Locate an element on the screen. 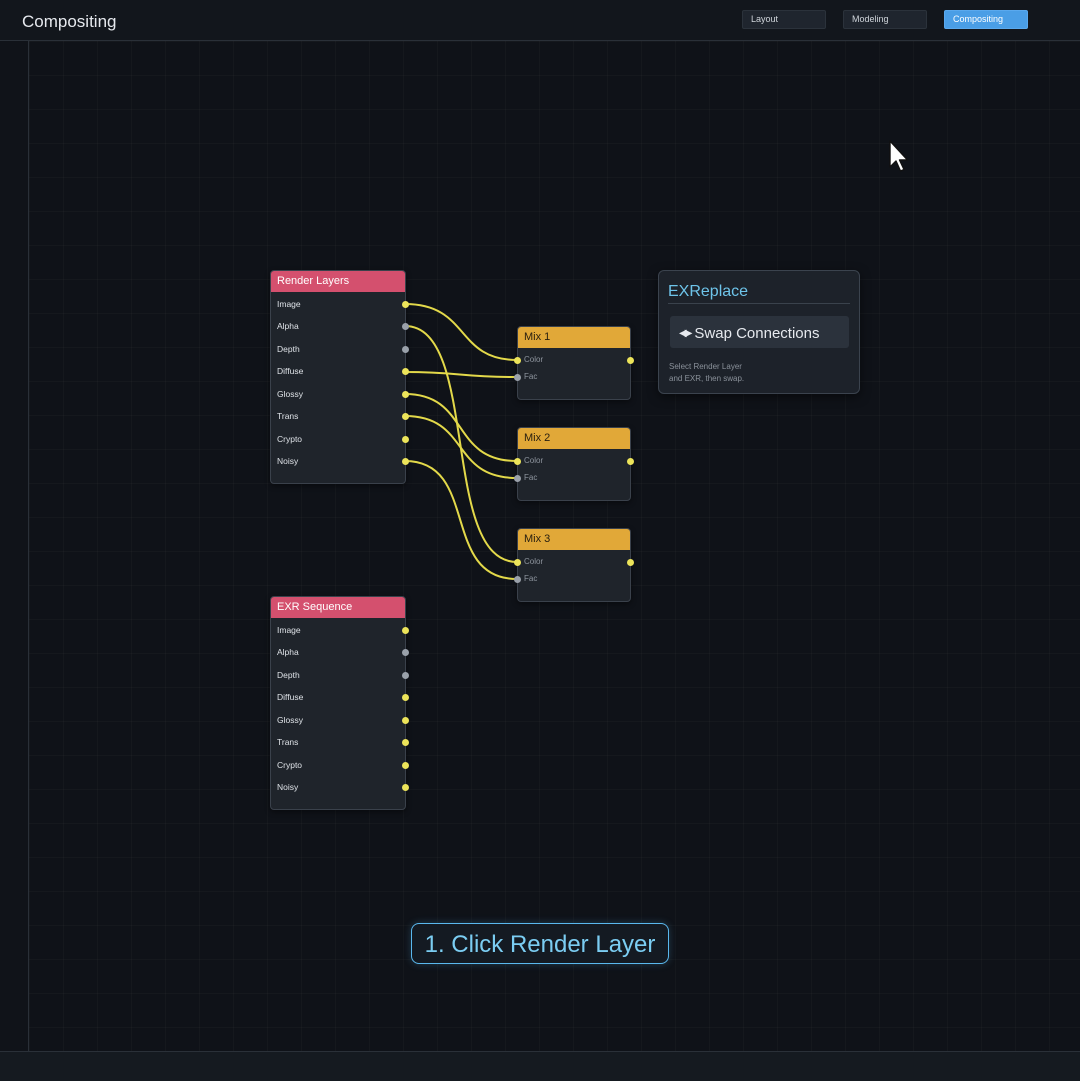 The width and height of the screenshot is (1080, 1081). mix-node-2: Mix 2 Color Fac is located at coordinates (574, 464).